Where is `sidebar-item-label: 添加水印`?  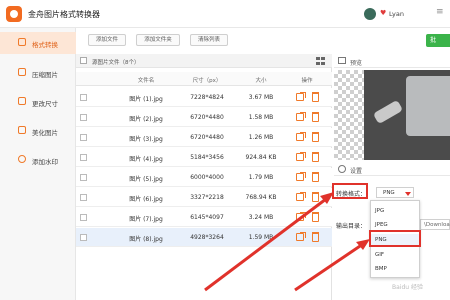 sidebar-item-label: 添加水印 is located at coordinates (45, 162).